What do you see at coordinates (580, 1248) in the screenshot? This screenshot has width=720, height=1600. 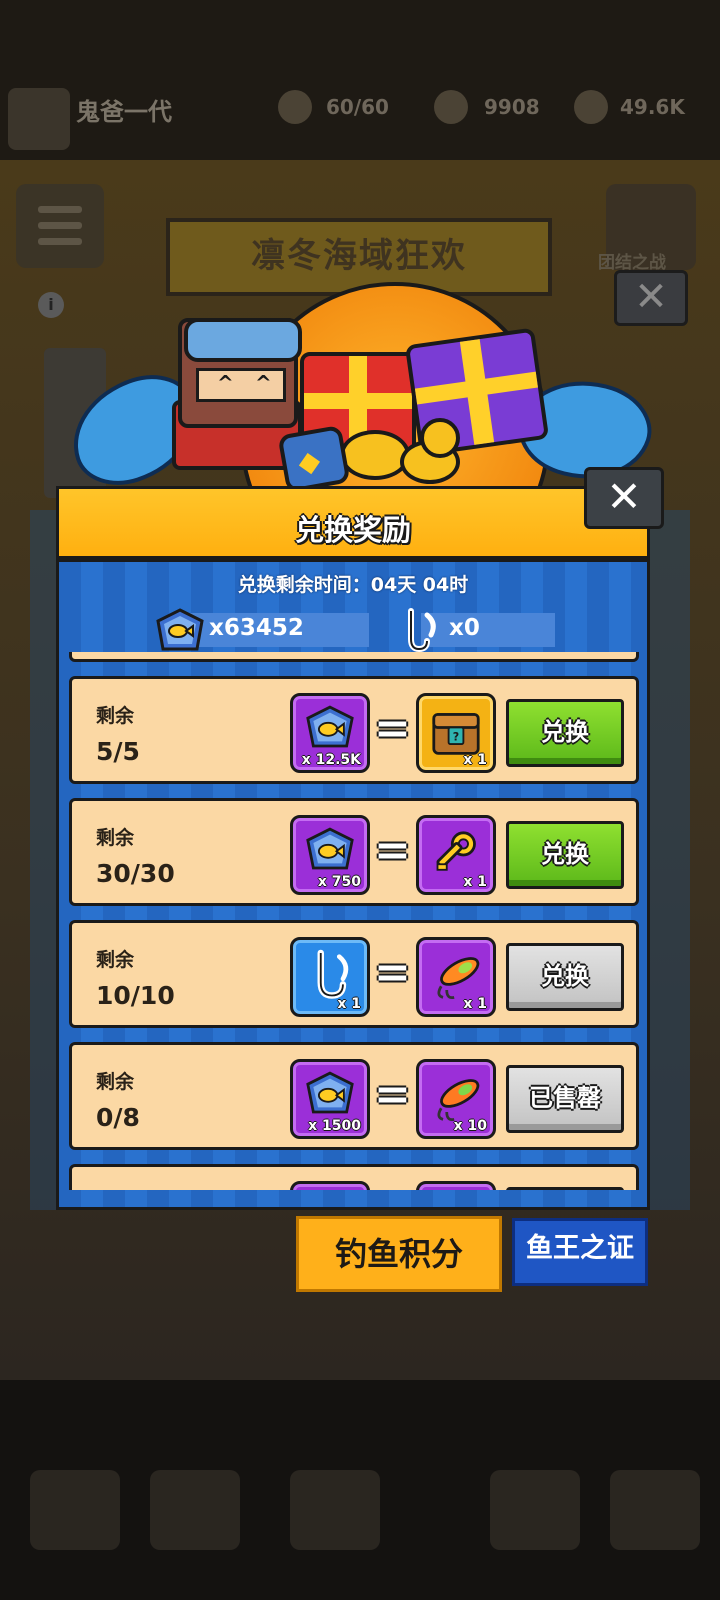 I see `fish-king-certificate-label: 鱼王之证` at bounding box center [580, 1248].